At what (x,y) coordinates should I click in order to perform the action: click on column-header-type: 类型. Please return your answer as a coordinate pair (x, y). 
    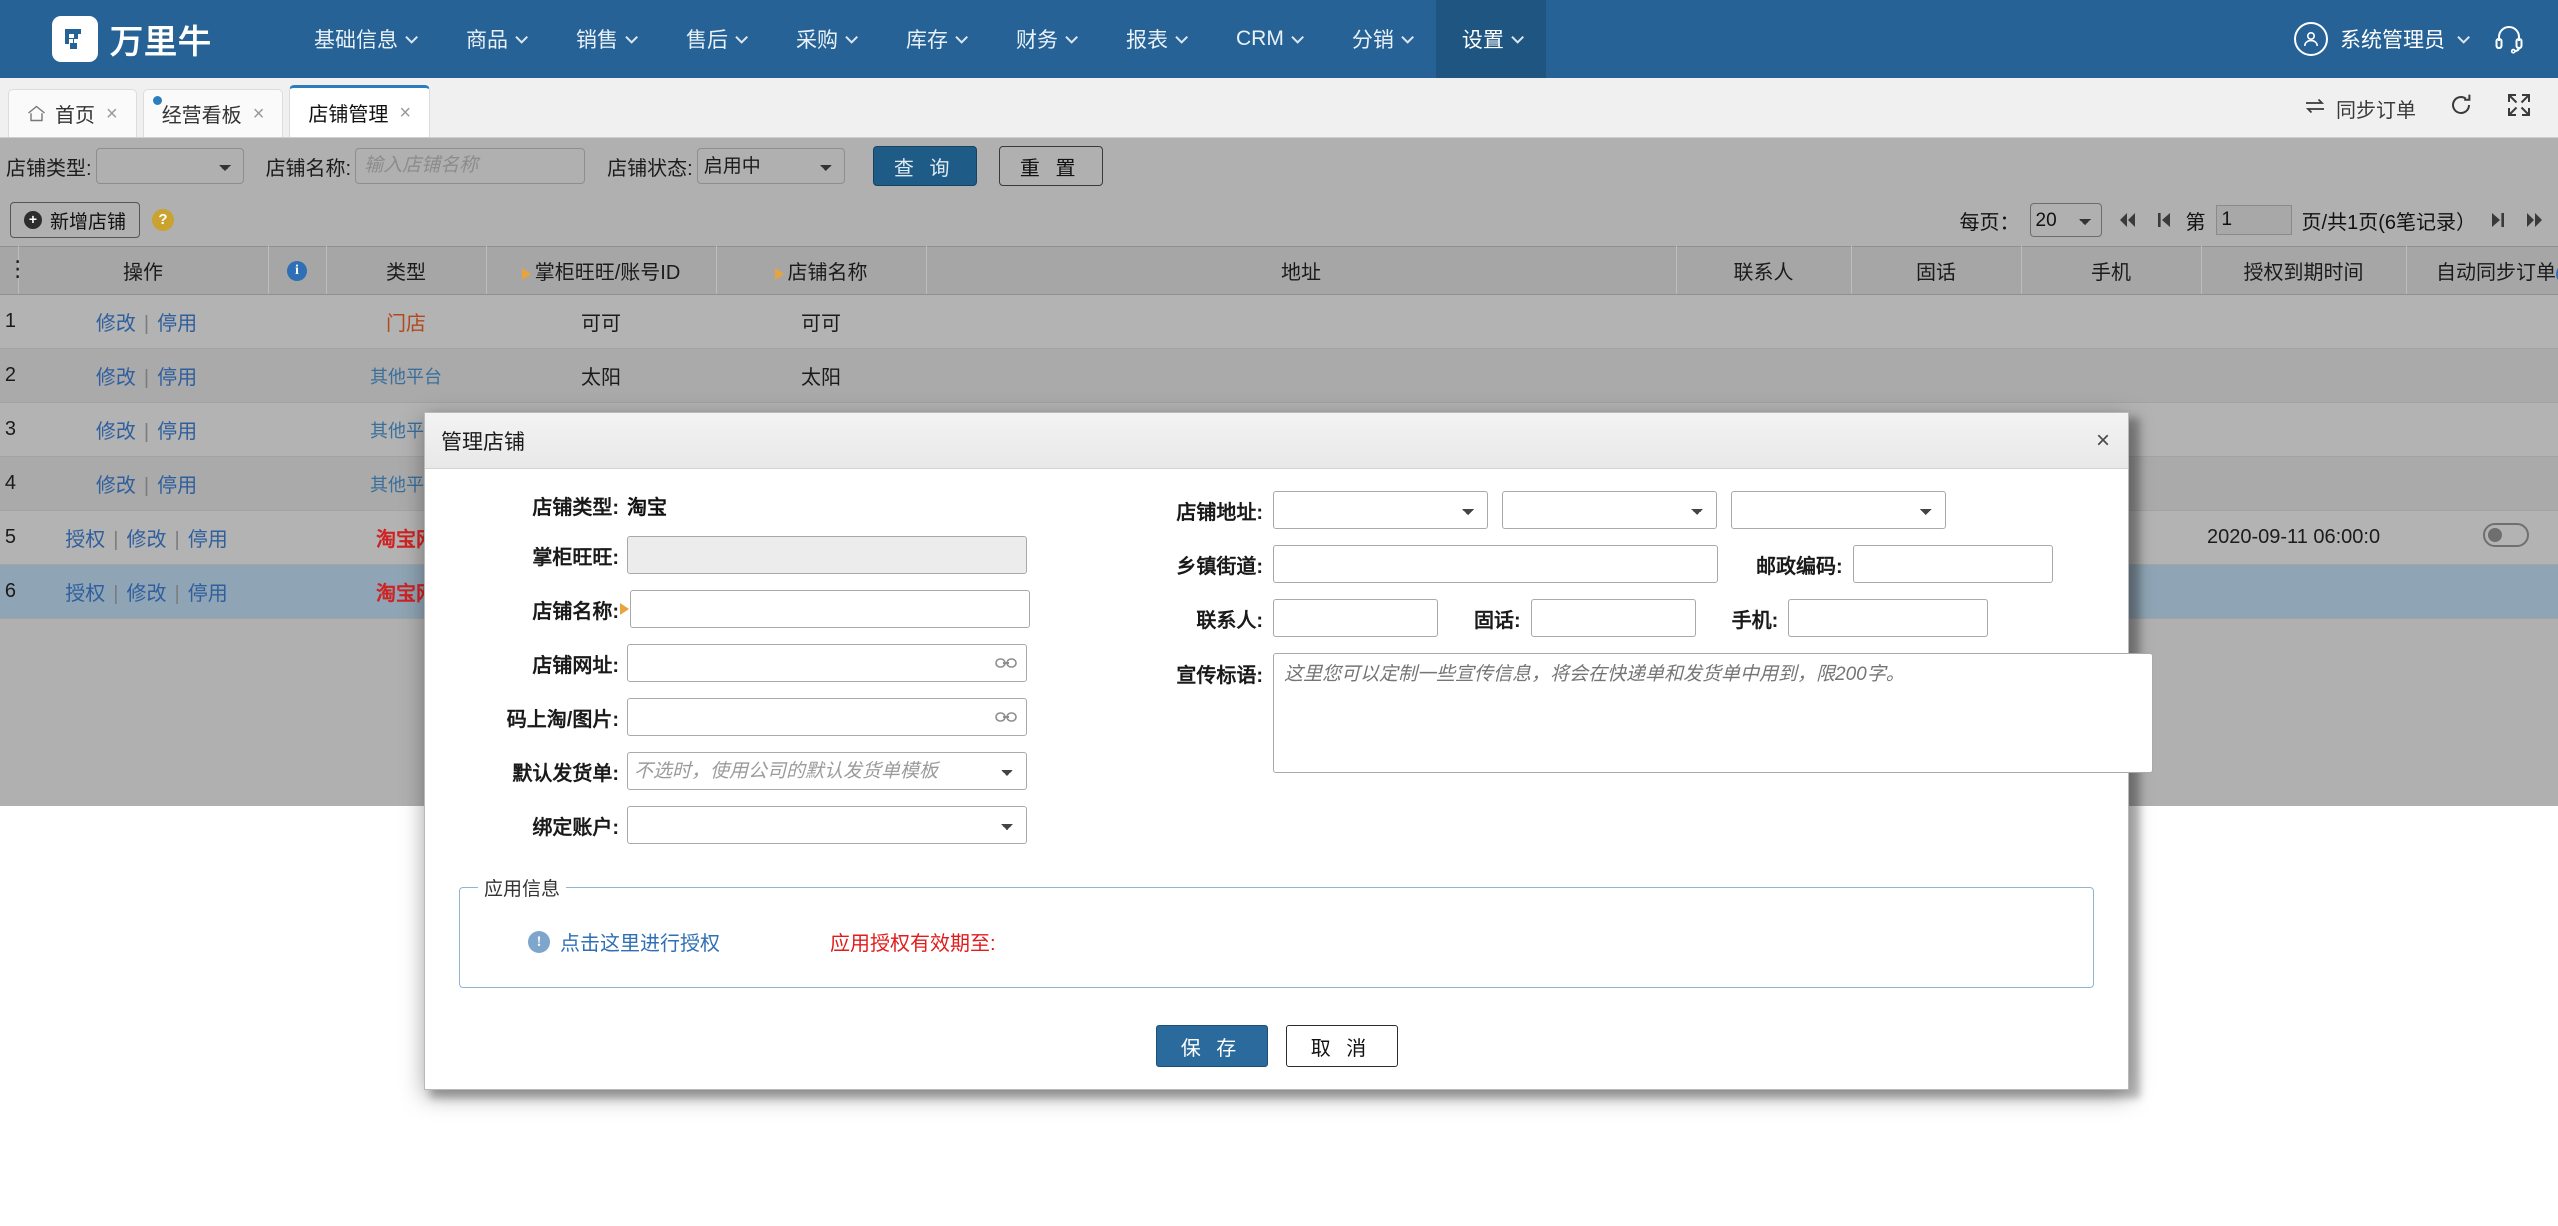
    Looking at the image, I should click on (406, 270).